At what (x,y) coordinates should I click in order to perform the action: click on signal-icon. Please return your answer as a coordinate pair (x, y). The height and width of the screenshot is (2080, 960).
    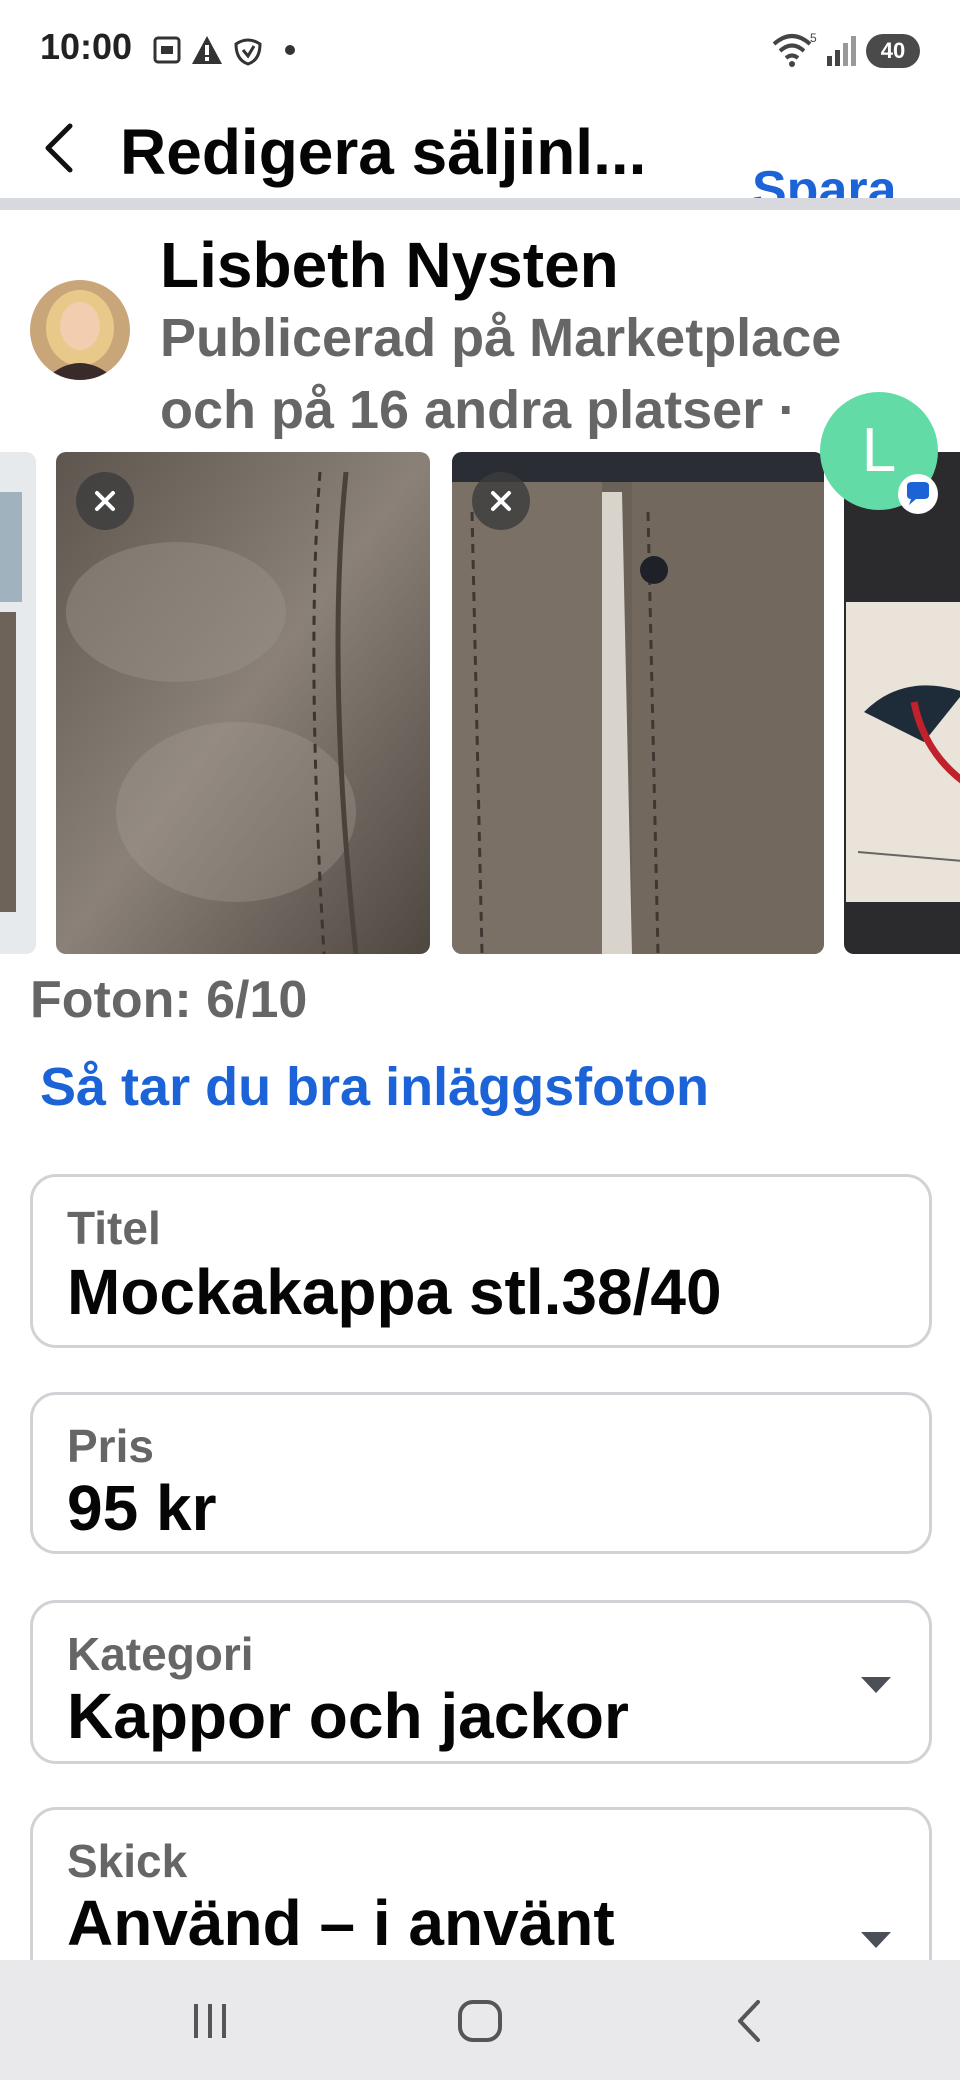
    Looking at the image, I should click on (841, 51).